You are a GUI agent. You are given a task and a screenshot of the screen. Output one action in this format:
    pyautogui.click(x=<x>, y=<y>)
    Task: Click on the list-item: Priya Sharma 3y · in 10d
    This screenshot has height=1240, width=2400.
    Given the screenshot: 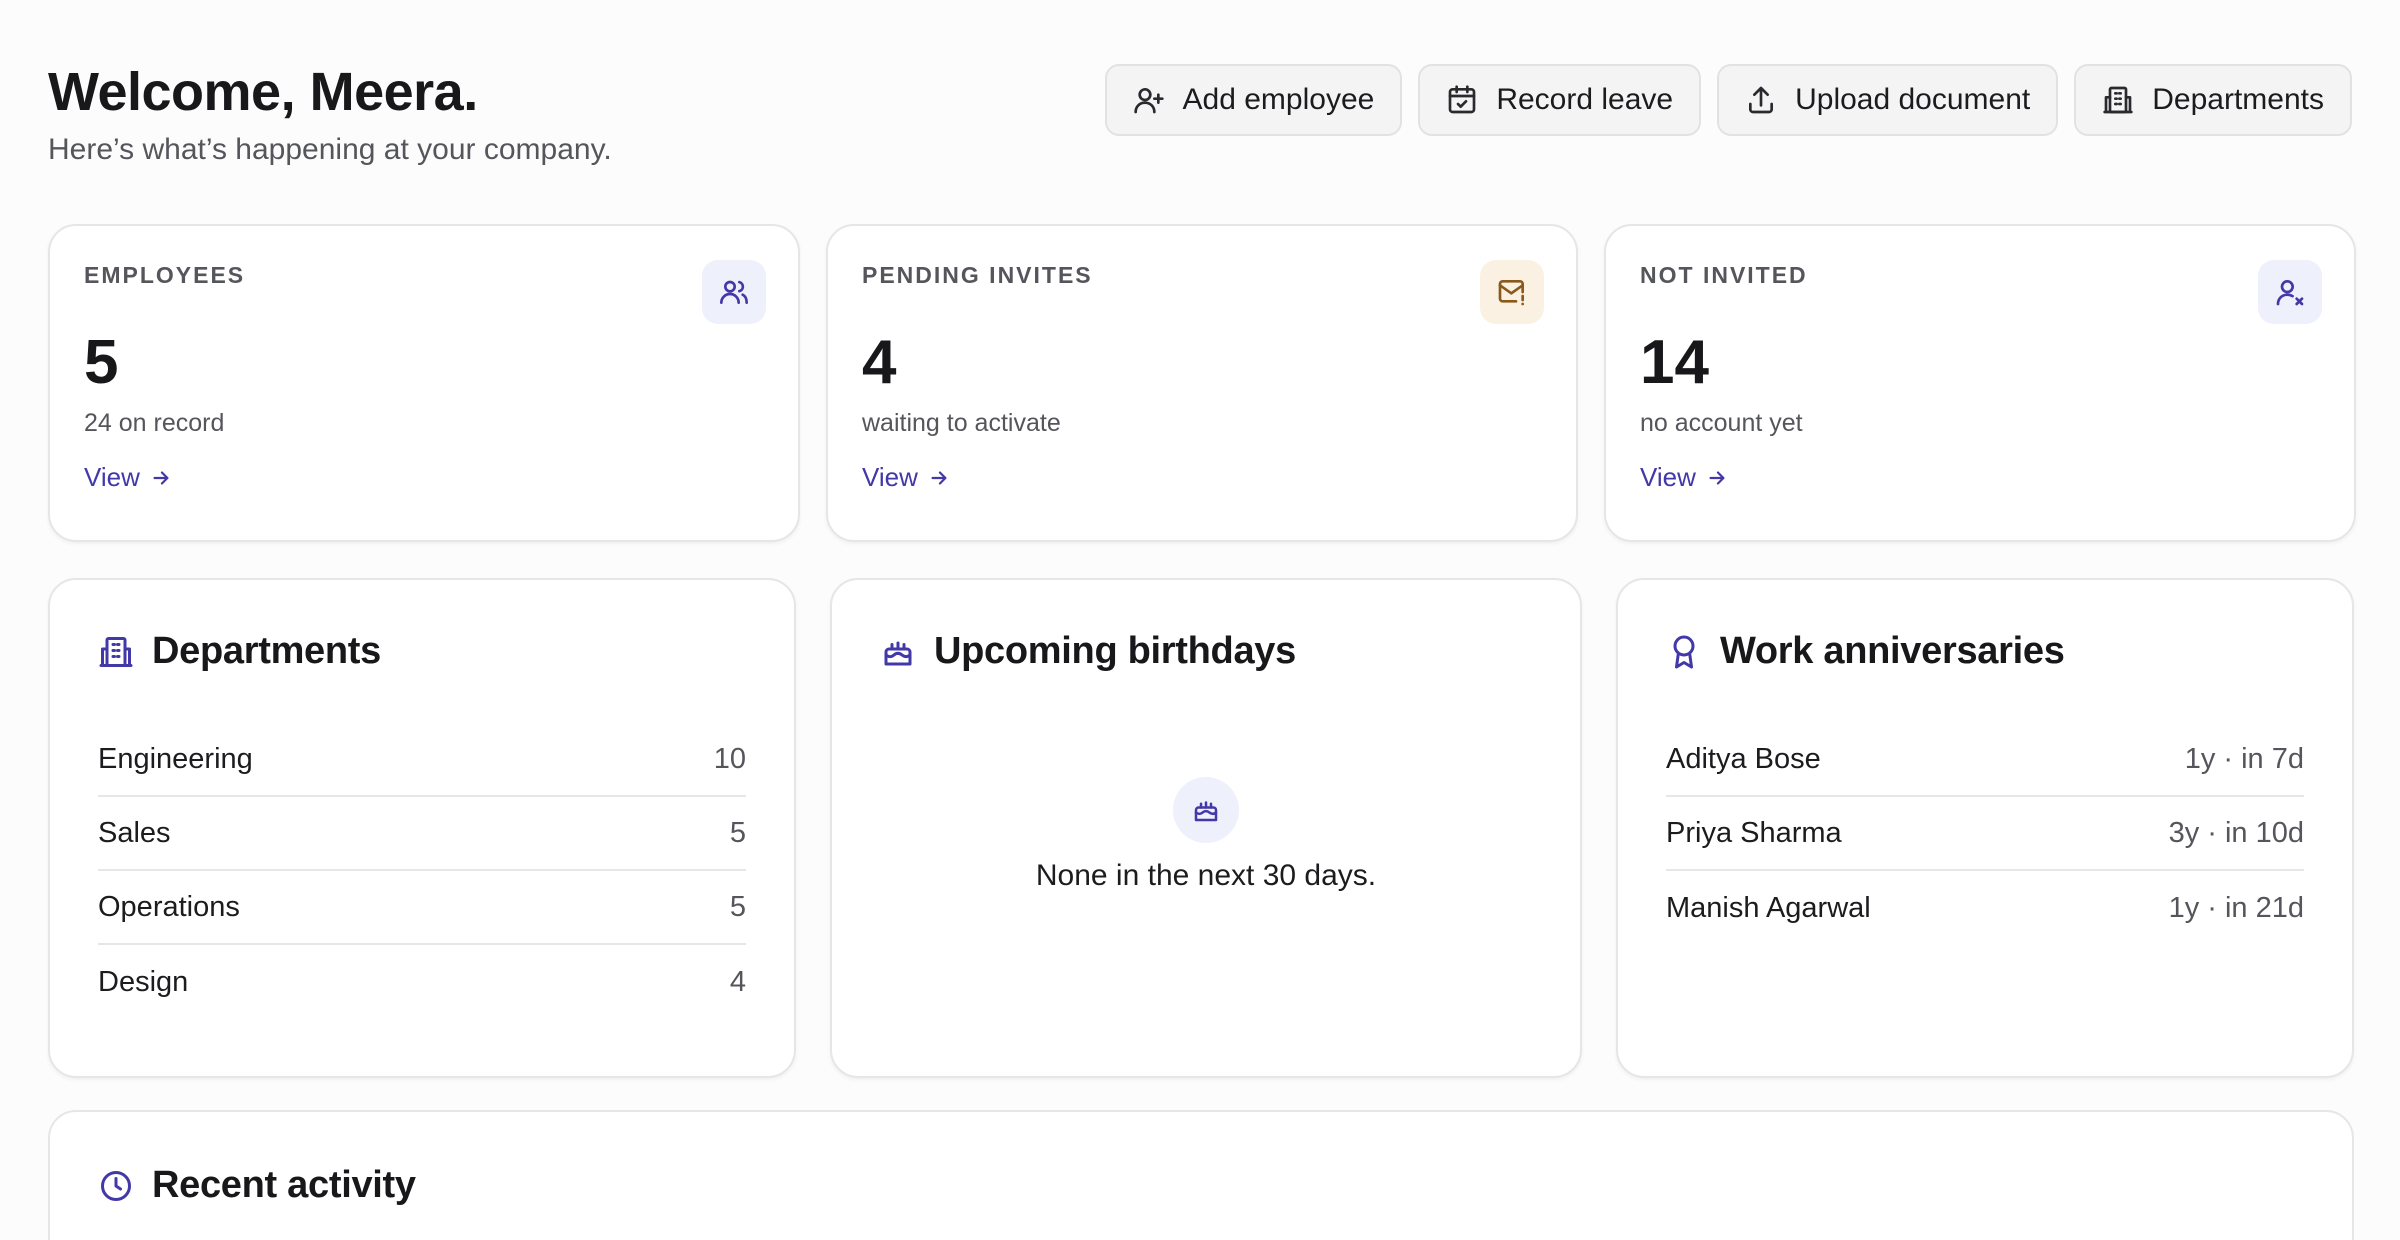 What is the action you would take?
    pyautogui.click(x=1985, y=834)
    